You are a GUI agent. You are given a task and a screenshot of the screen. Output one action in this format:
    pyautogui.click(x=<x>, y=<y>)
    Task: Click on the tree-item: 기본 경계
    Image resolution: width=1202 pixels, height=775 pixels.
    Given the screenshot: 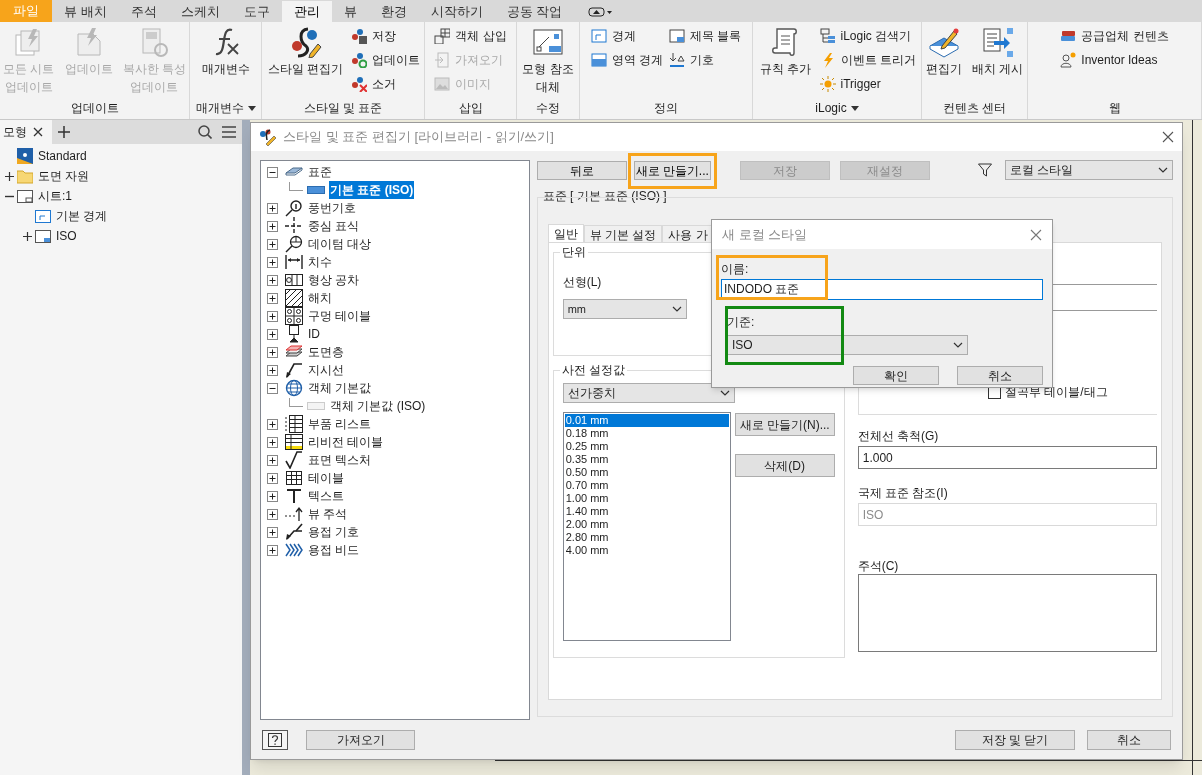 What is the action you would take?
    pyautogui.click(x=82, y=216)
    